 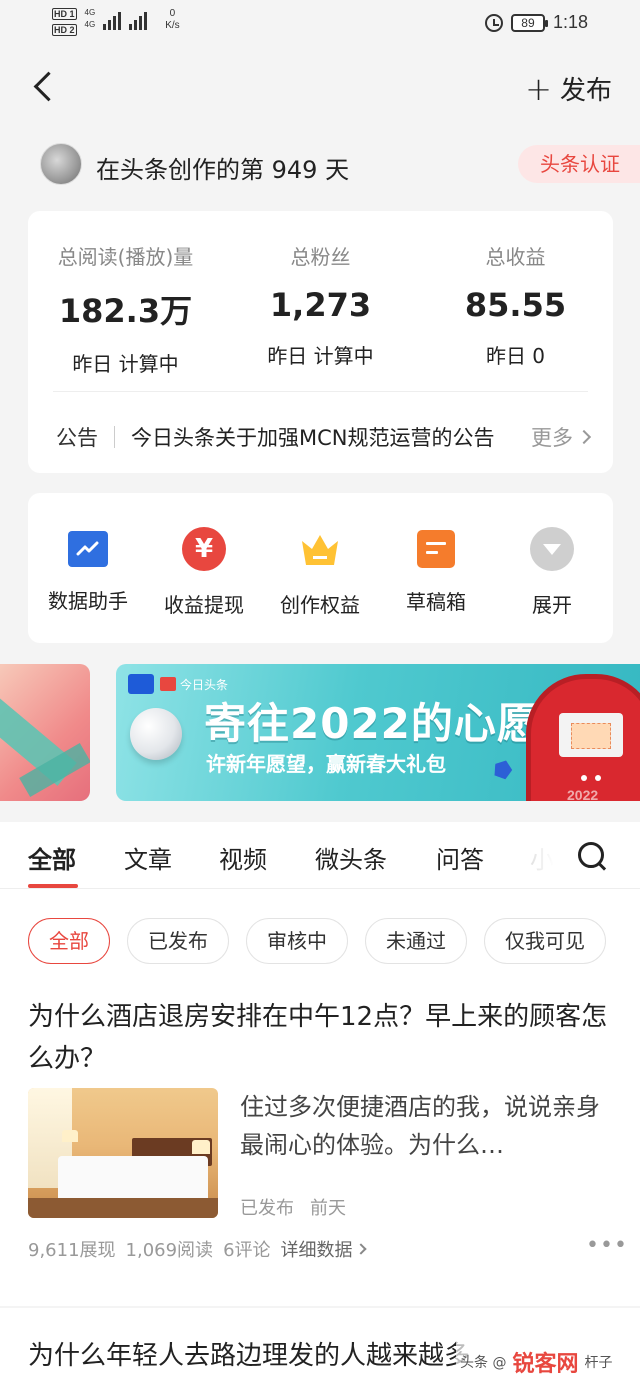 I want to click on stat-value: 1,273, so click(x=320, y=305).